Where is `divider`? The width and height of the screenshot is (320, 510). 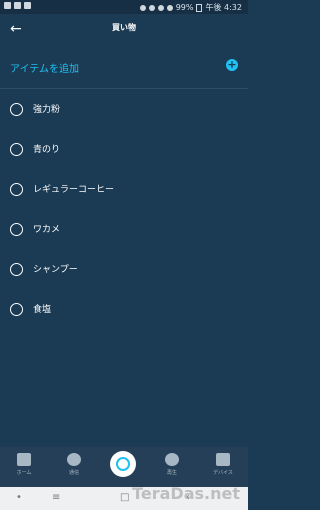
divider is located at coordinates (124, 88).